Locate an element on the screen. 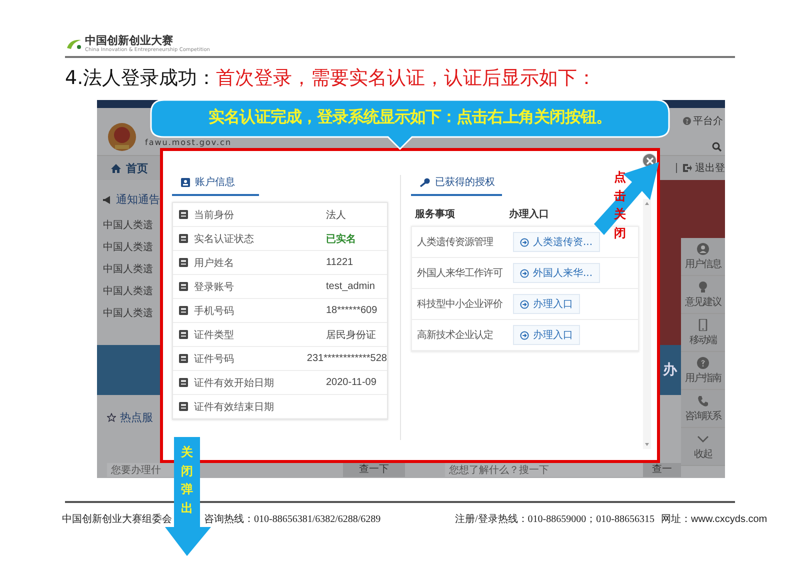  side-tool: 收起 is located at coordinates (703, 447).